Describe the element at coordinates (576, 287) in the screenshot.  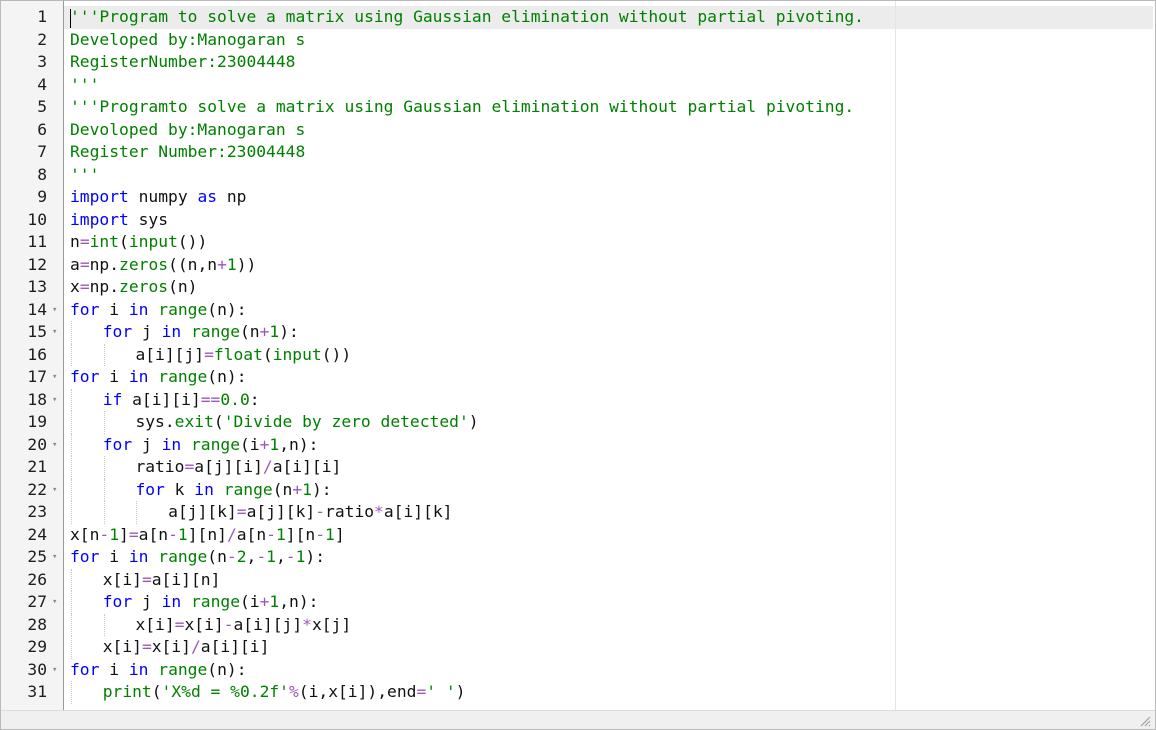
I see `code-line: 13 x=np.zeros(n)` at that location.